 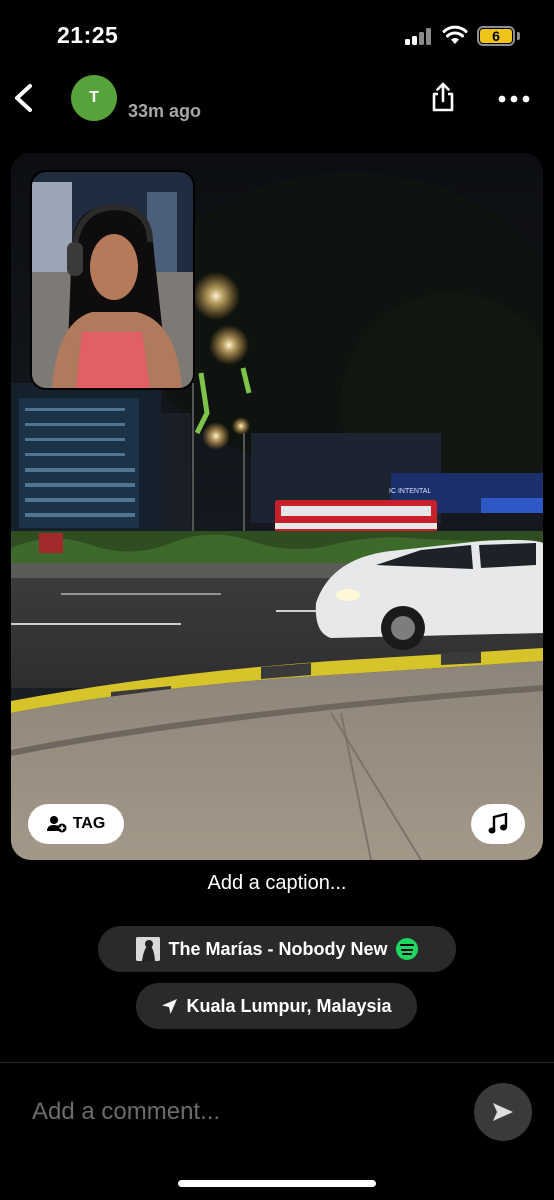 I want to click on divider, so click(x=277, y=1062).